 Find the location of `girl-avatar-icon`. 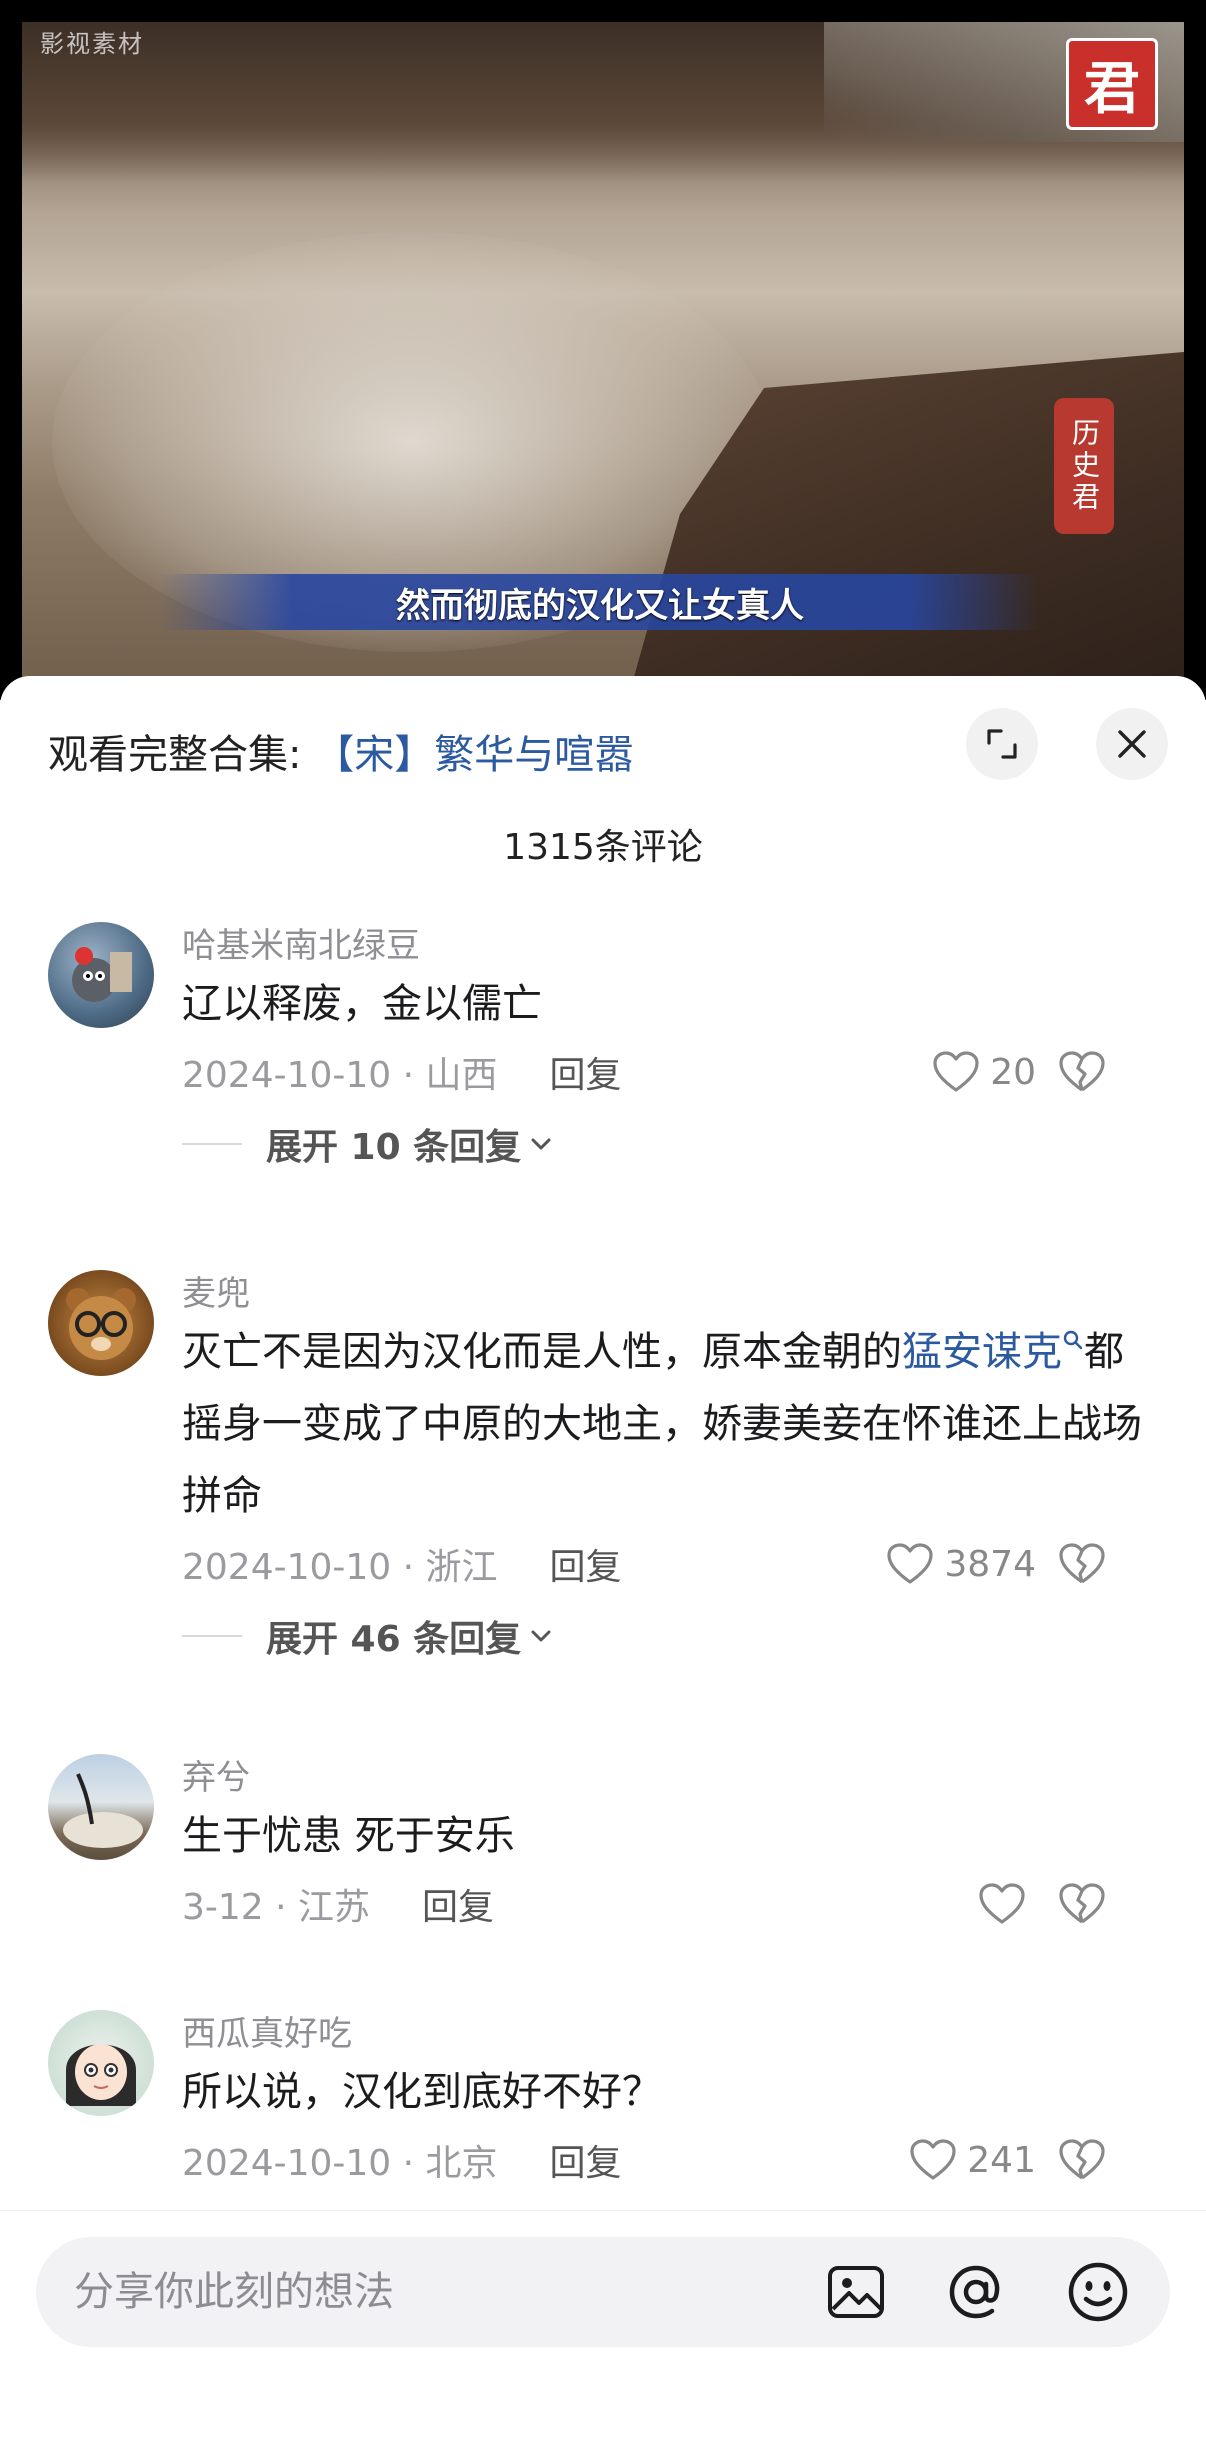

girl-avatar-icon is located at coordinates (101, 2075).